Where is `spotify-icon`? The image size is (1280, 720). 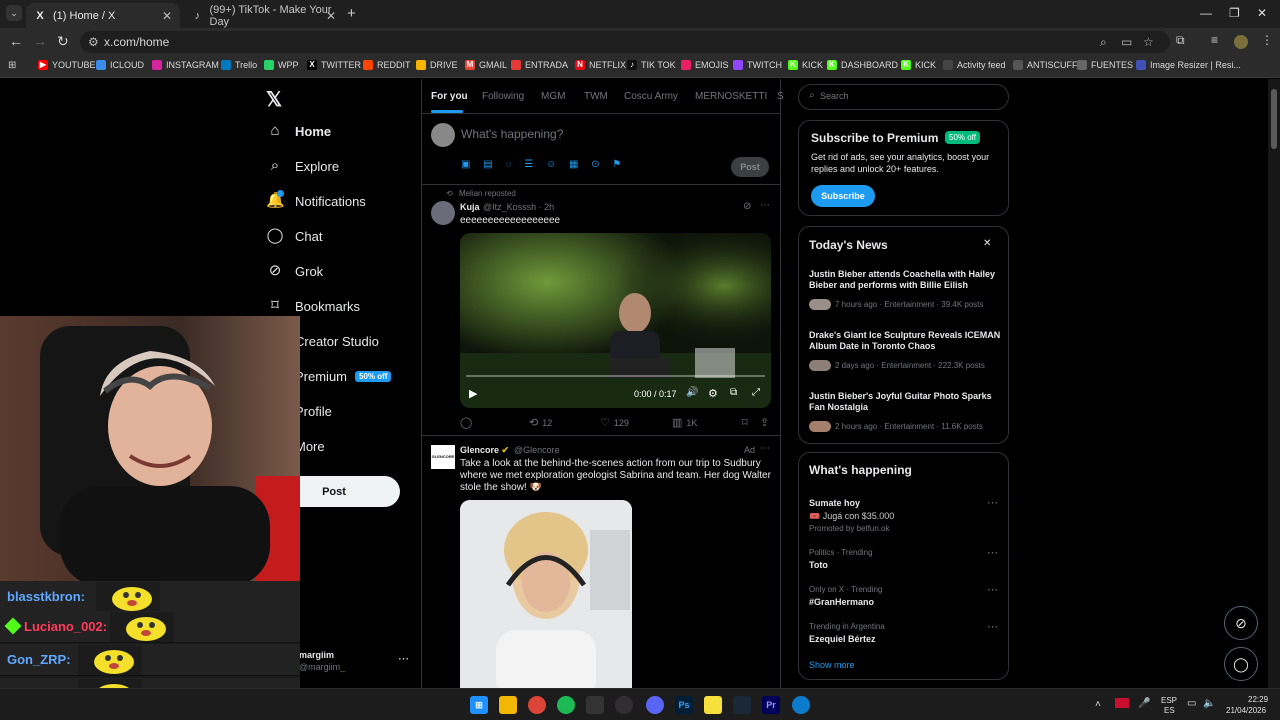 spotify-icon is located at coordinates (566, 705).